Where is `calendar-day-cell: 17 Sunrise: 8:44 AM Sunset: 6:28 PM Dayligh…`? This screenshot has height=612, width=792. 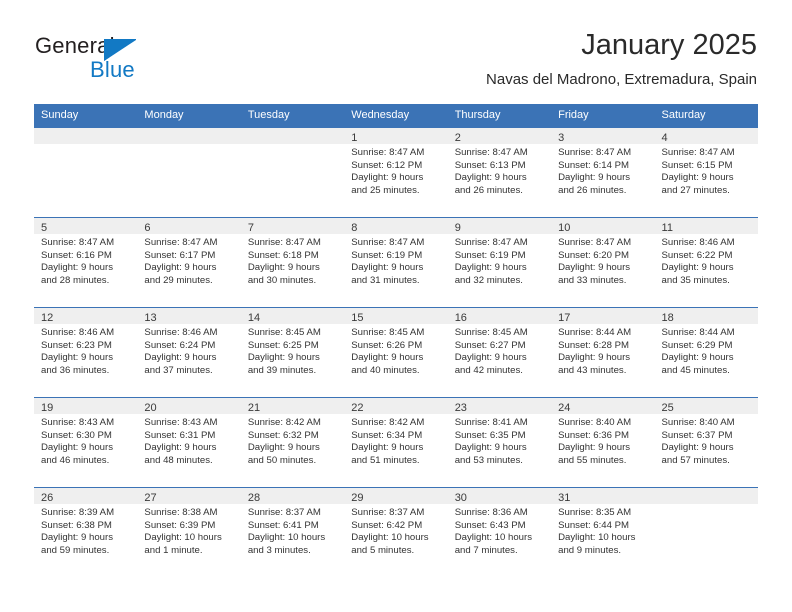 calendar-day-cell: 17 Sunrise: 8:44 AM Sunset: 6:28 PM Dayligh… is located at coordinates (603, 352).